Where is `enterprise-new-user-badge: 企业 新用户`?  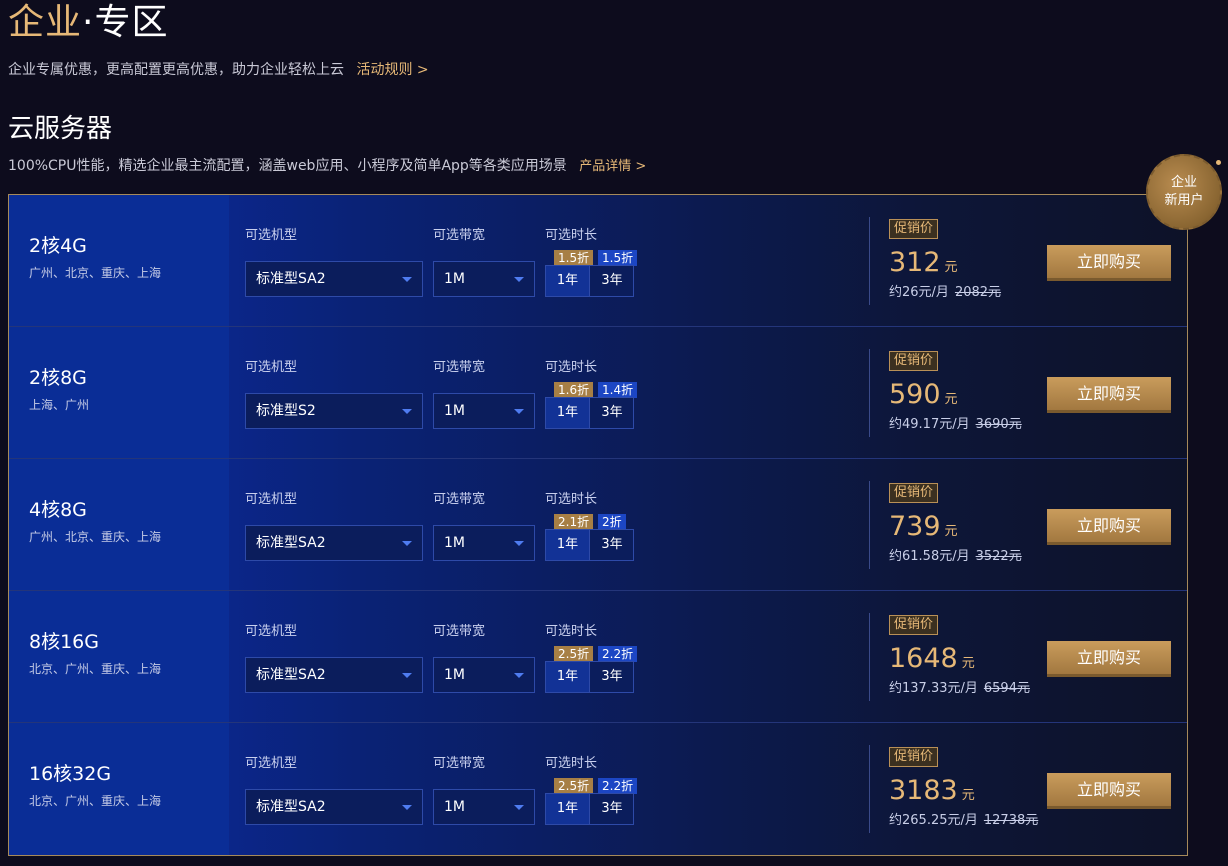
enterprise-new-user-badge: 企业 新用户 is located at coordinates (1184, 192).